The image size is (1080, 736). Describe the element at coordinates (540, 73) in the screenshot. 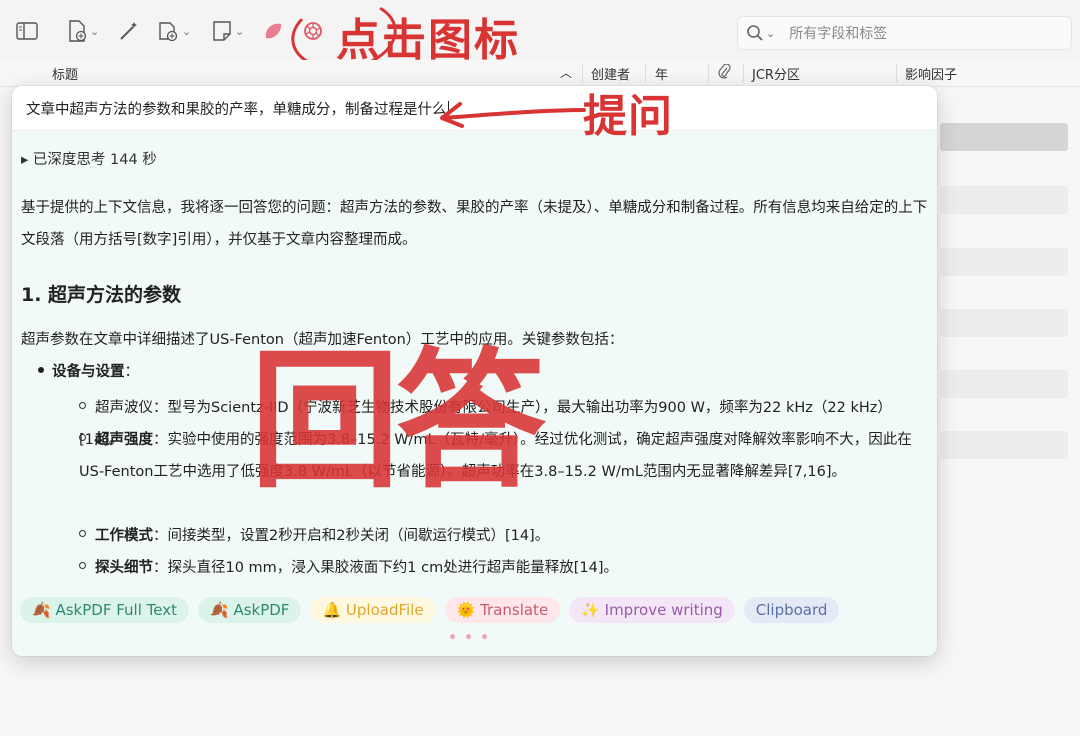

I see `column-header: 标题 ︿ 创建者 年 JCR分区 影响因子` at that location.